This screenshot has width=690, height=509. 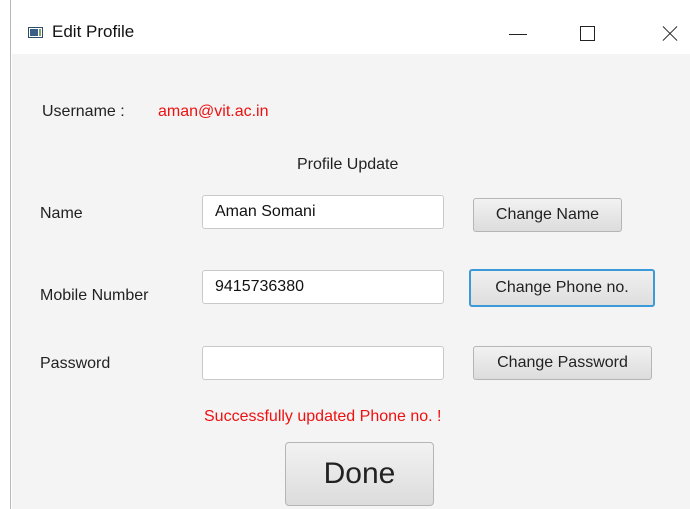 What do you see at coordinates (61, 213) in the screenshot?
I see `name-label: Name` at bounding box center [61, 213].